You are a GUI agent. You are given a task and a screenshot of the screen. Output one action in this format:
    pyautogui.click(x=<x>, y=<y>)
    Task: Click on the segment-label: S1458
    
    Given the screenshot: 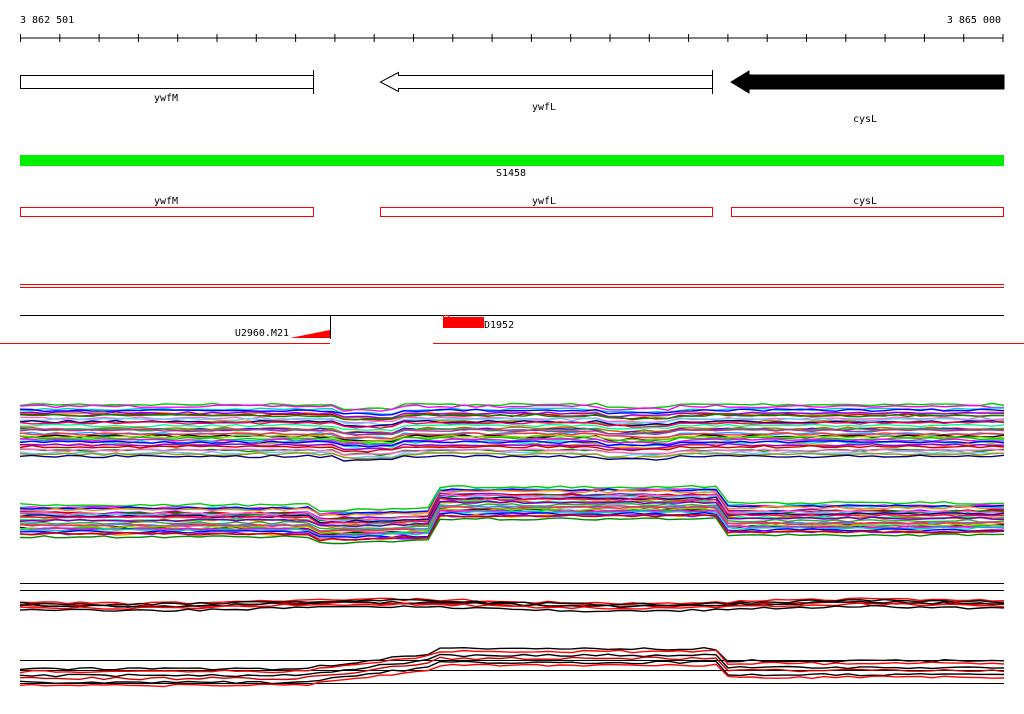 What is the action you would take?
    pyautogui.click(x=511, y=173)
    